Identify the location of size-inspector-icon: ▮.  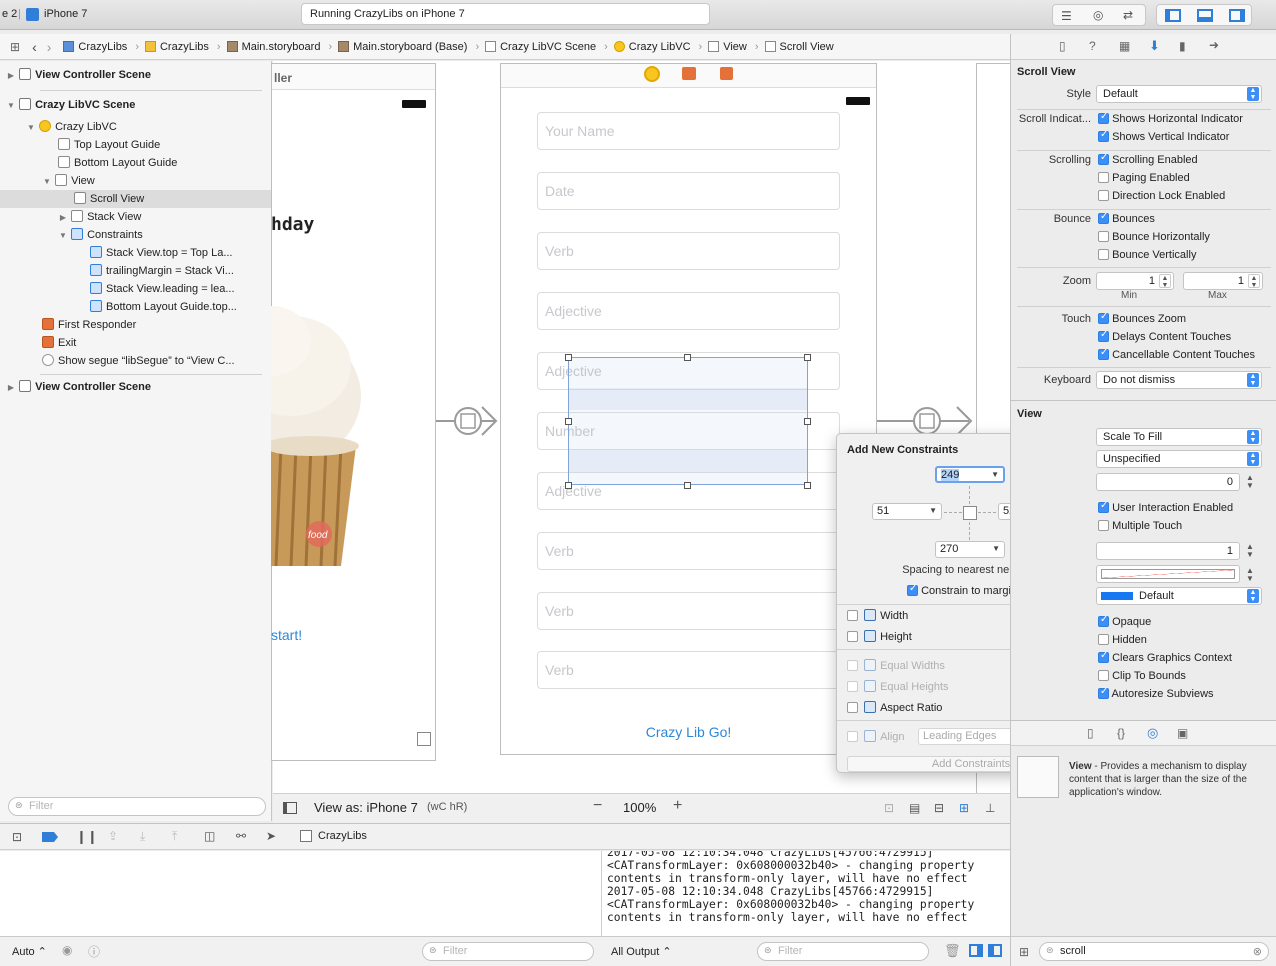
(1182, 46).